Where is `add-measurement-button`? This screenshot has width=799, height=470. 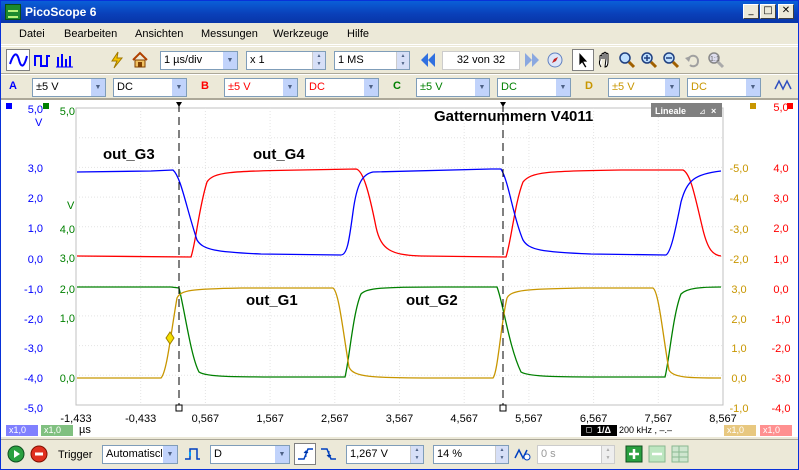
add-measurement-button is located at coordinates (634, 454).